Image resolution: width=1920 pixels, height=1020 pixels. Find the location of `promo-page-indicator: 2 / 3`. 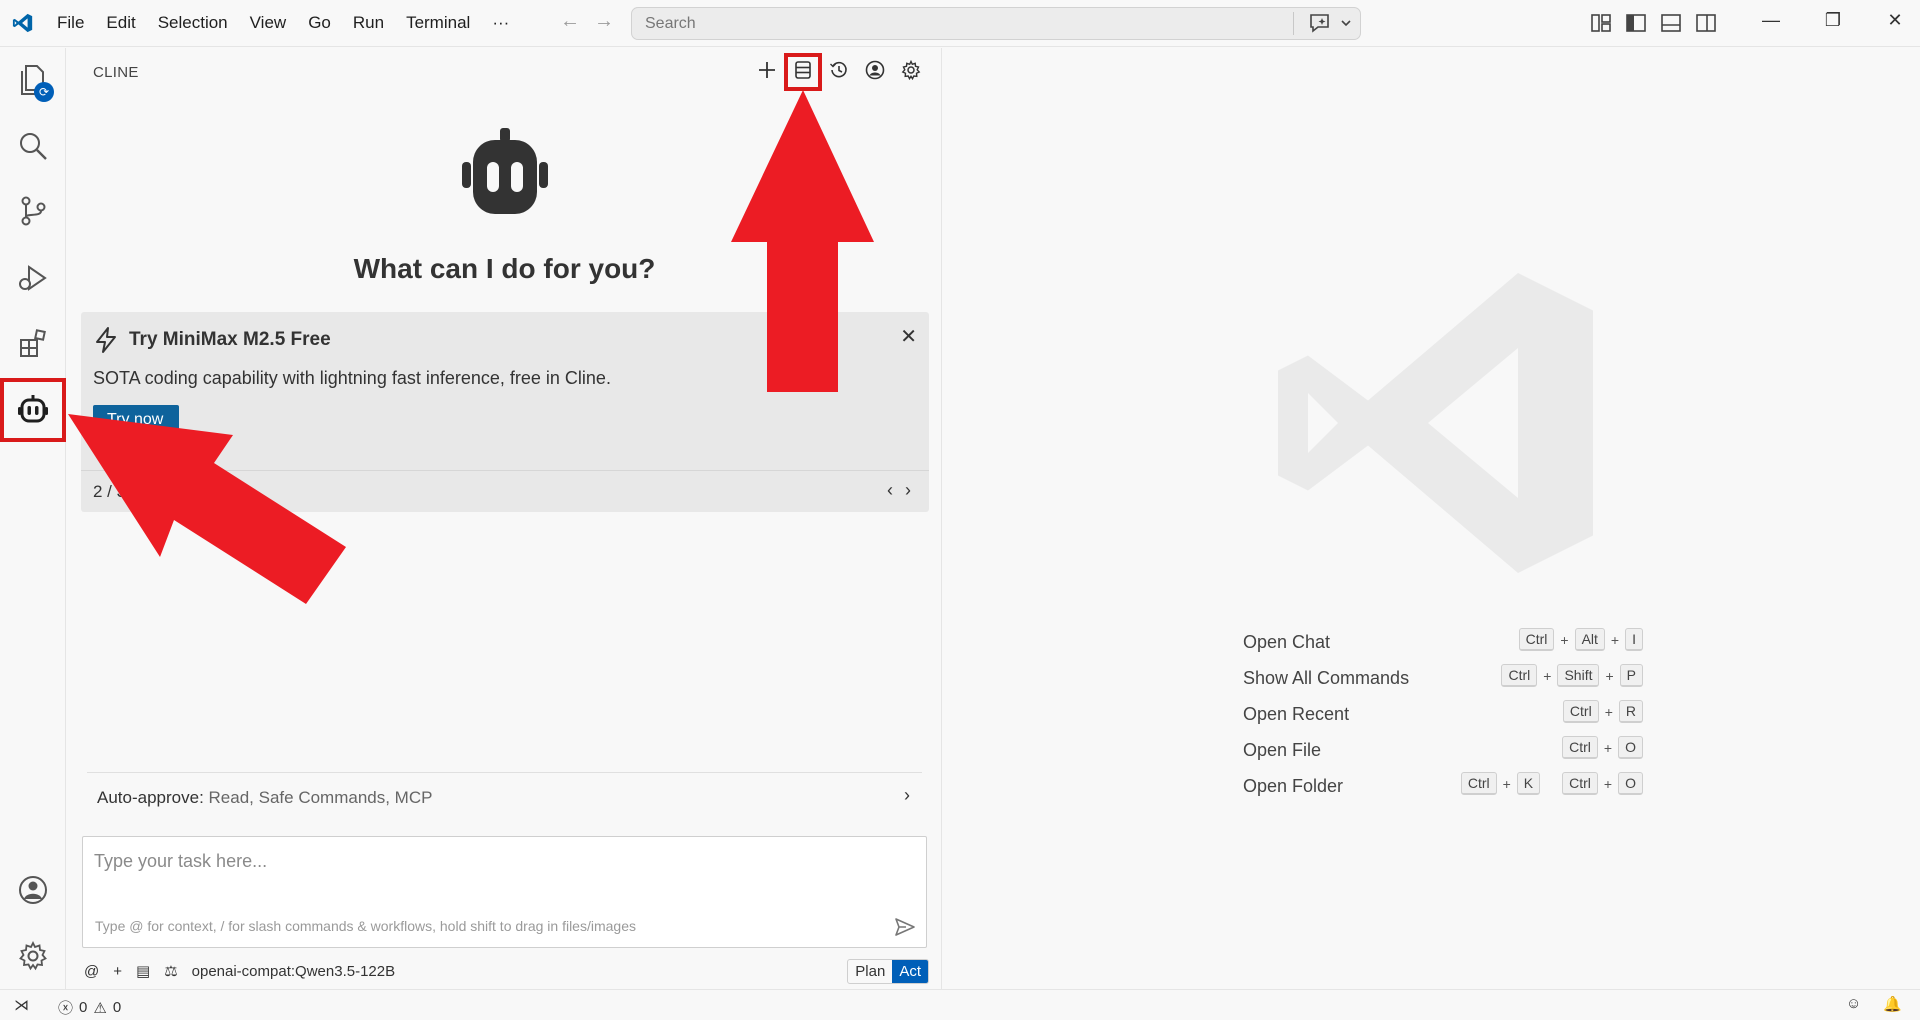

promo-page-indicator: 2 / 3 is located at coordinates (110, 491).